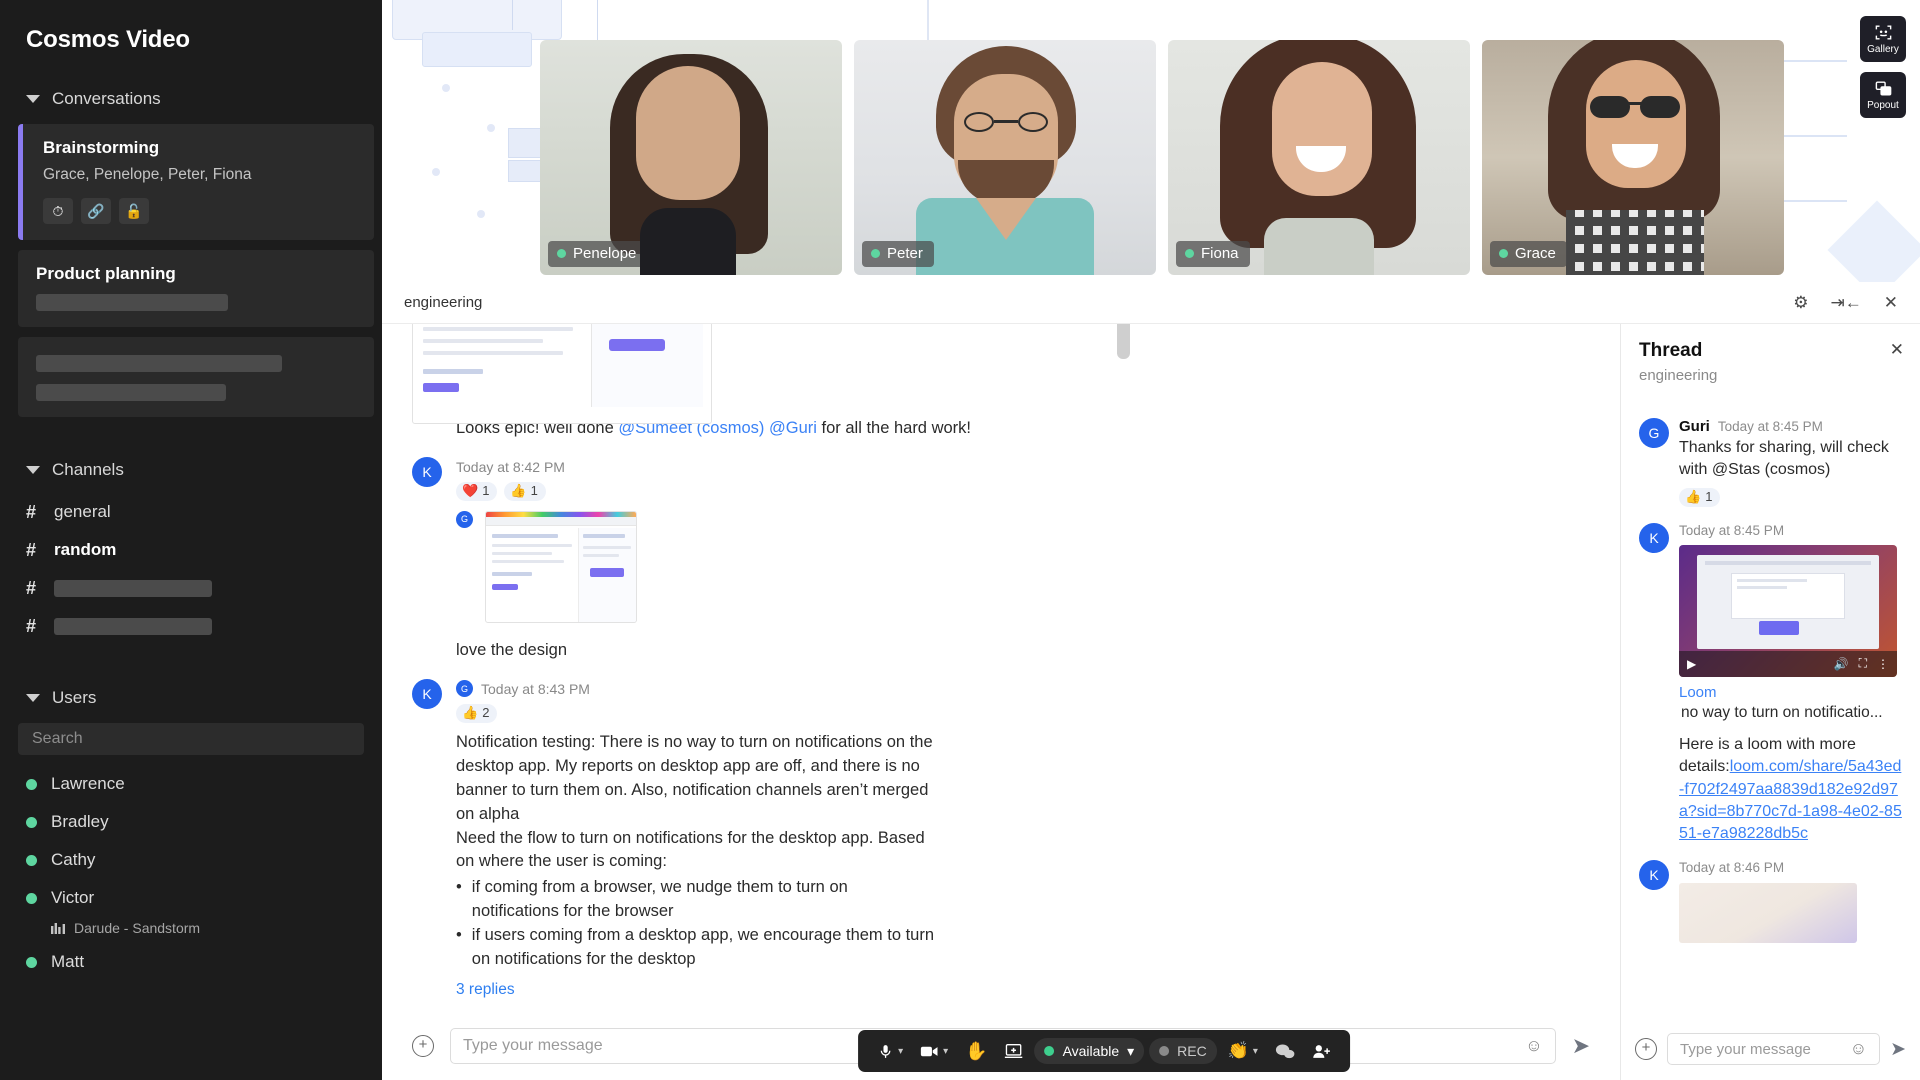 The height and width of the screenshot is (1080, 1920). I want to click on user-search-input: Search, so click(191, 739).